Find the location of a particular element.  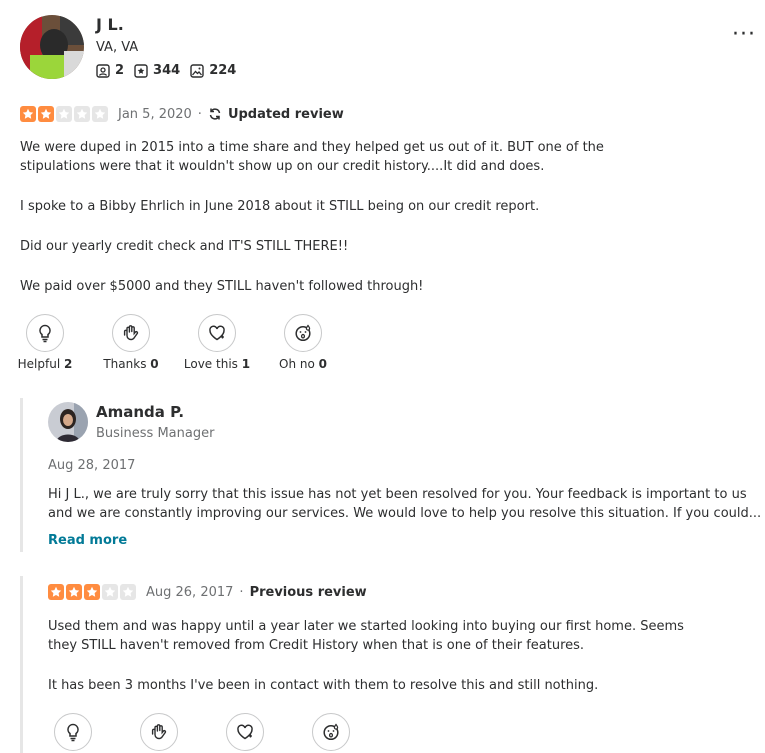

previous-review-date: Aug 26, 2017 is located at coordinates (190, 592).